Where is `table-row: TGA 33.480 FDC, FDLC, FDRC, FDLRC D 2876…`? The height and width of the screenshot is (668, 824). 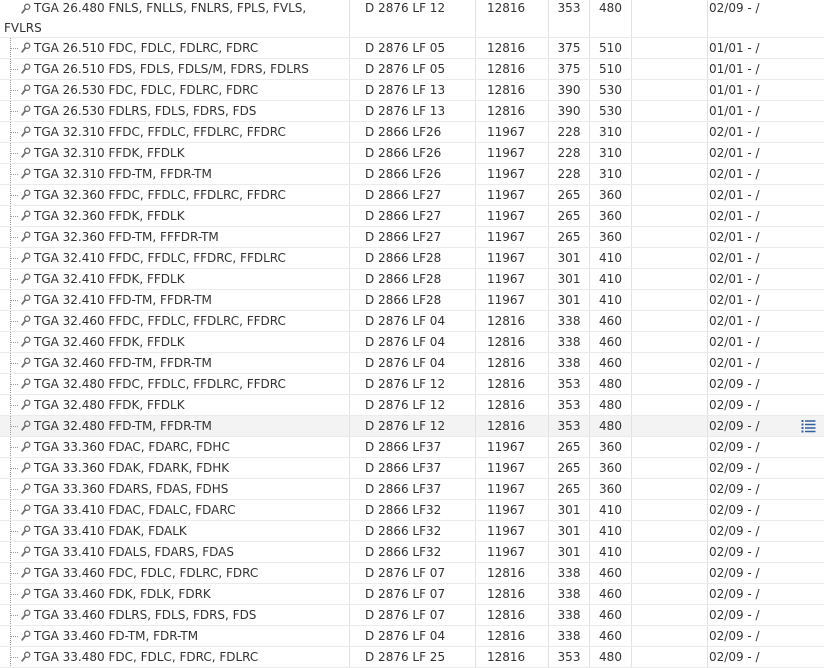 table-row: TGA 33.480 FDC, FDLC, FDRC, FDLRC D 2876… is located at coordinates (412, 657).